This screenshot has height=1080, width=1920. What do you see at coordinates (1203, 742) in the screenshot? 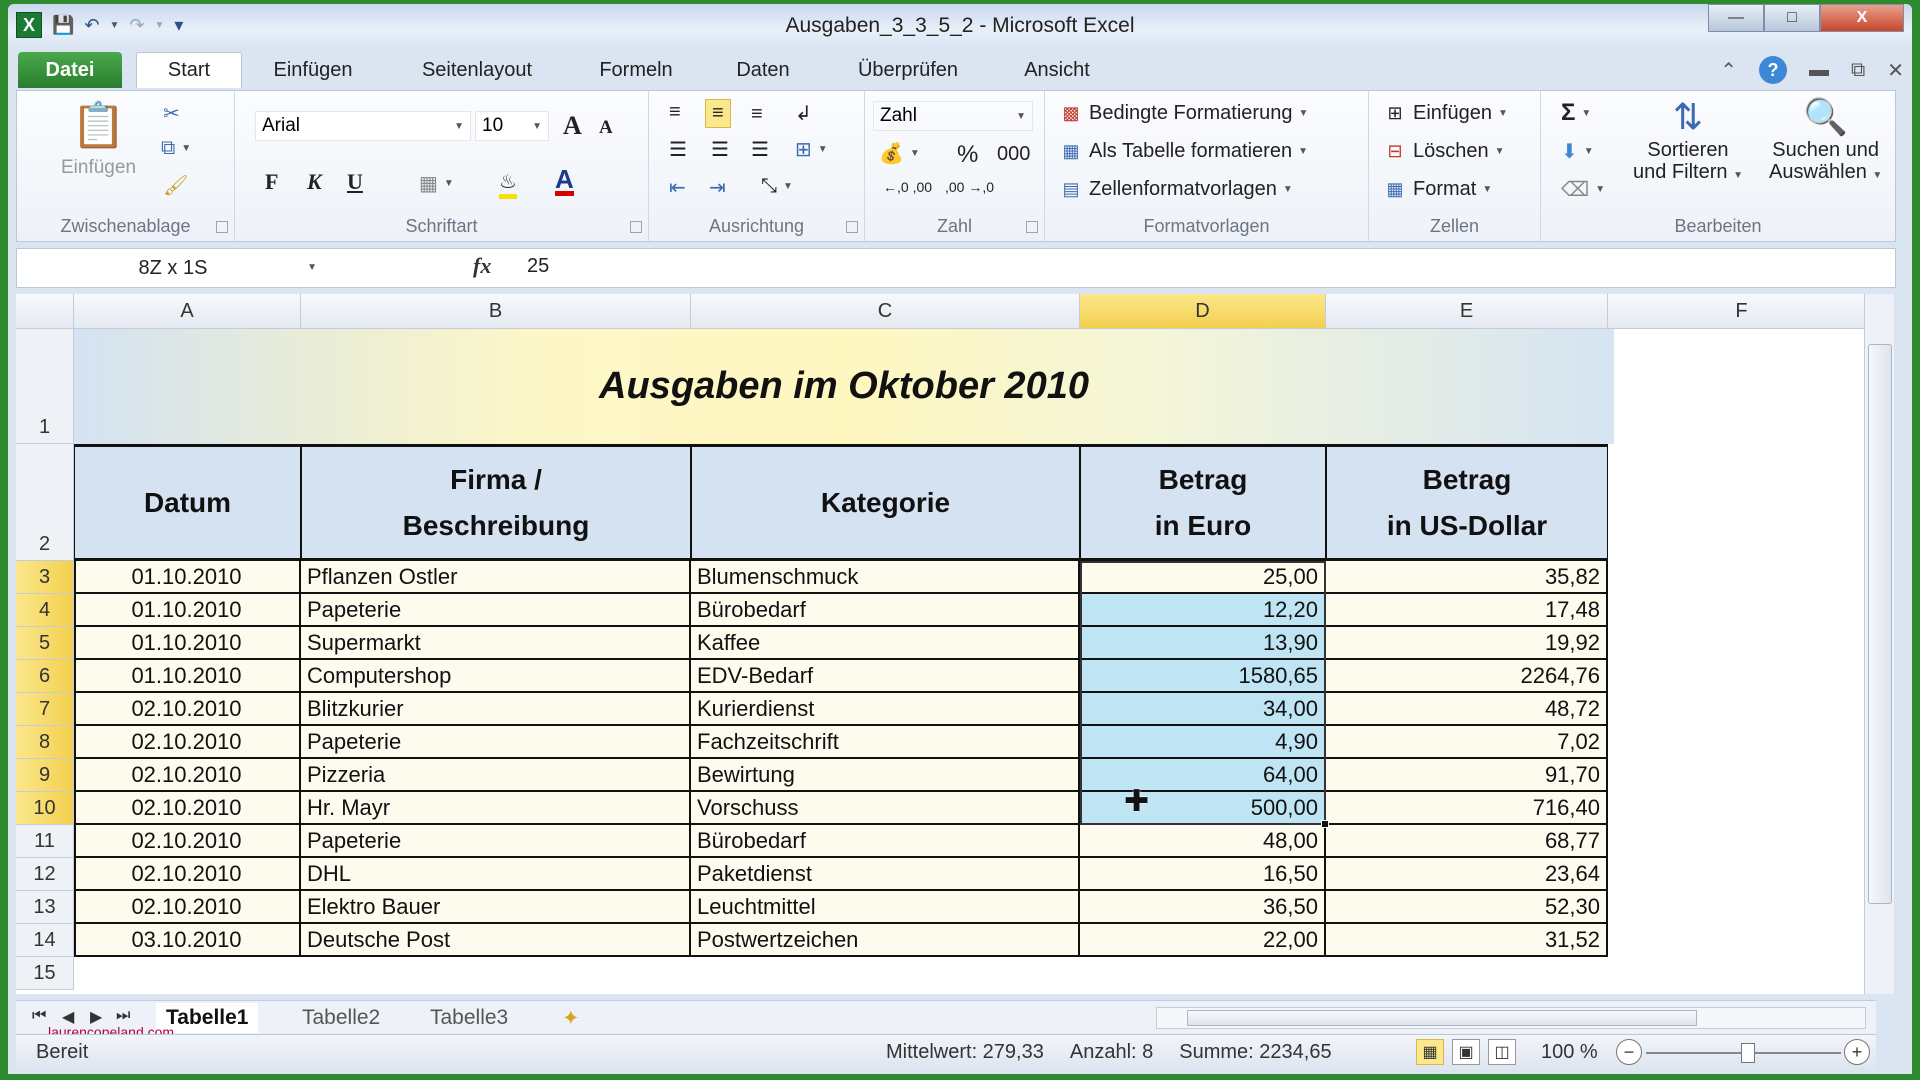
I see `cell-betrag-euro: 4,90` at bounding box center [1203, 742].